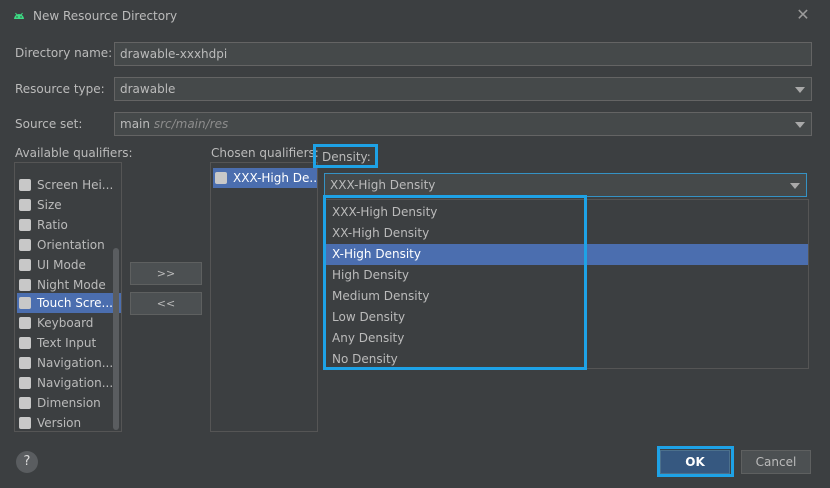 Image resolution: width=830 pixels, height=488 pixels. Describe the element at coordinates (116, 339) in the screenshot. I see `scrollbar` at that location.